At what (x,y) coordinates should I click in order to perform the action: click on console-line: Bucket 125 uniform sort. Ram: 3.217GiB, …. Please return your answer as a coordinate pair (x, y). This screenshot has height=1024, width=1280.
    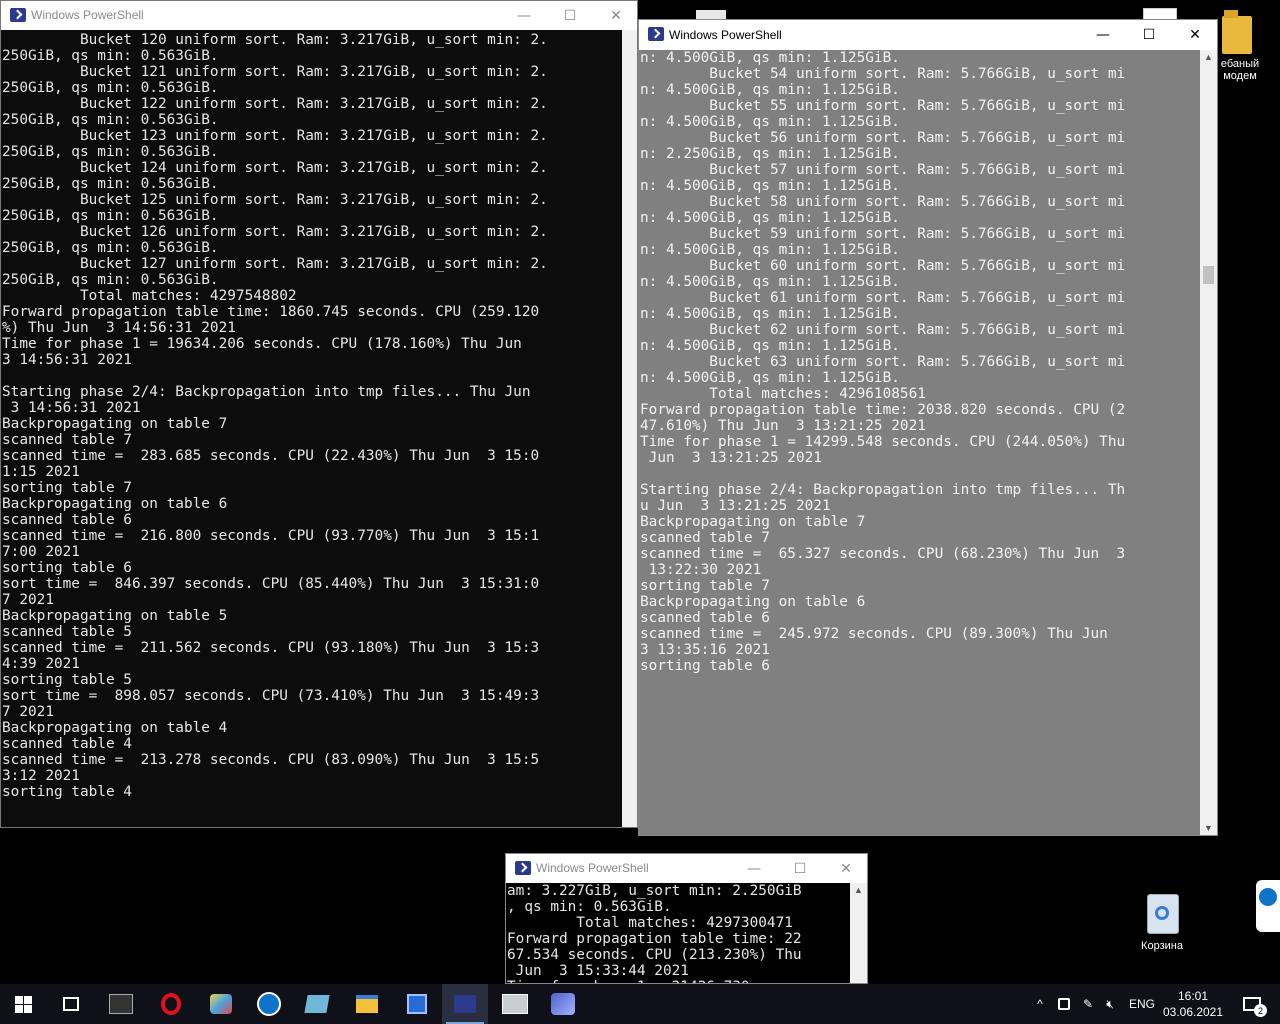
    Looking at the image, I should click on (275, 200).